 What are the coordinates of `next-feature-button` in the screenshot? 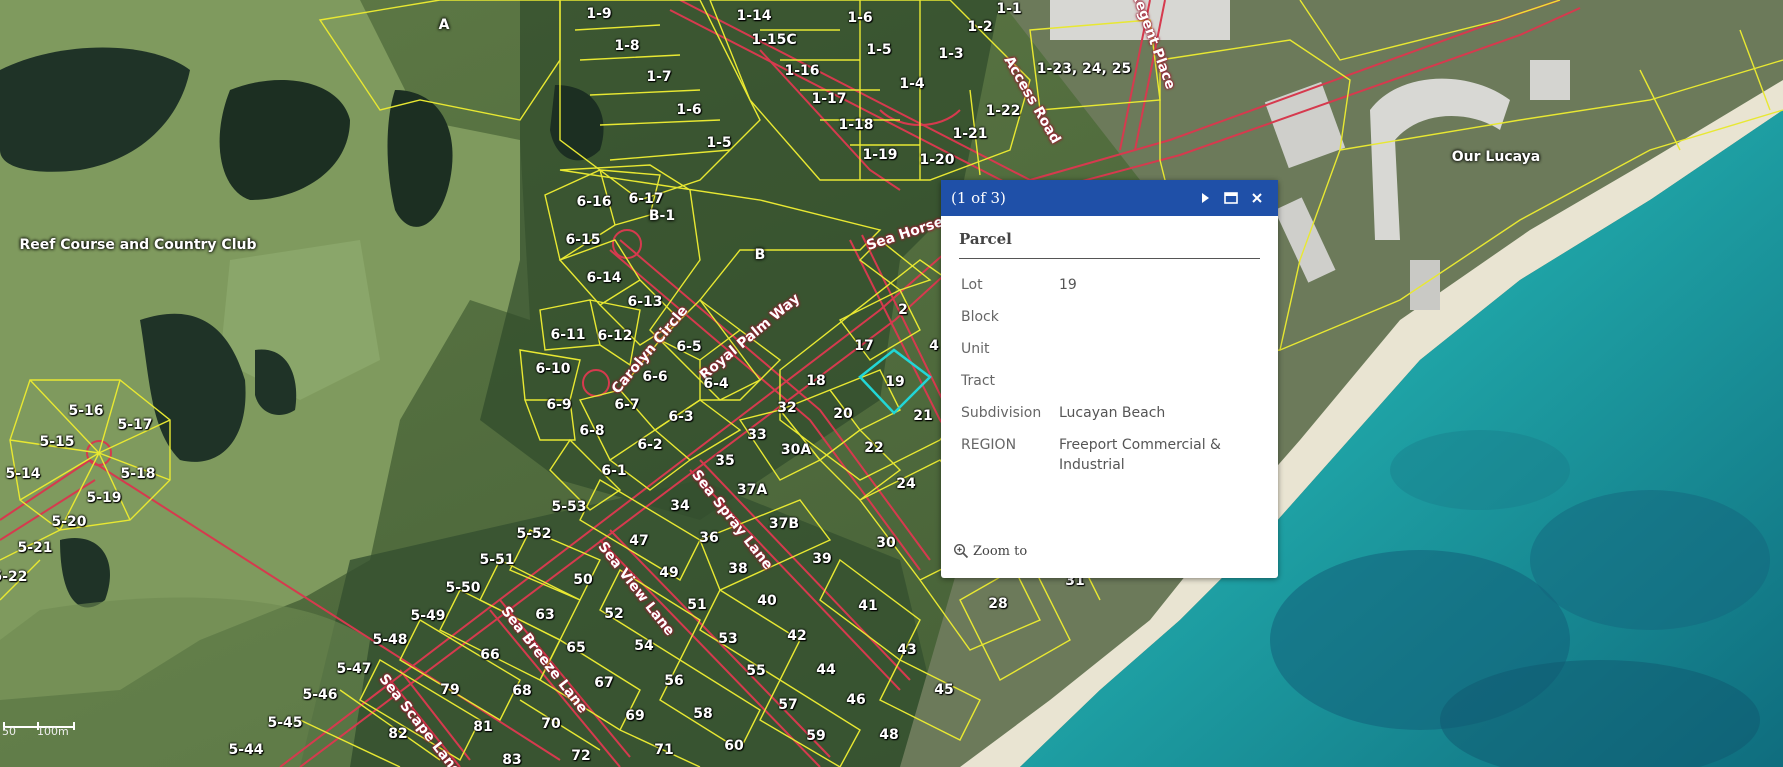 It's located at (1205, 198).